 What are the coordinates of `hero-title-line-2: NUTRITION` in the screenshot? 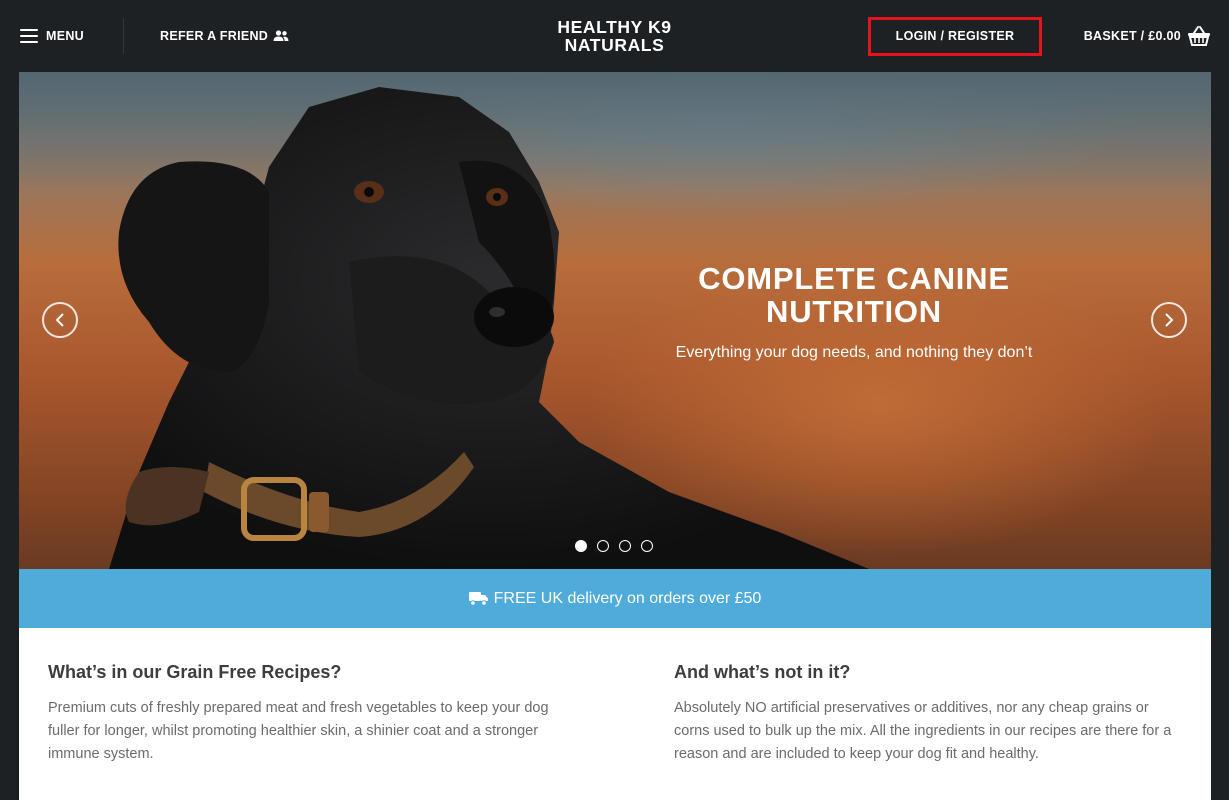 It's located at (854, 311).